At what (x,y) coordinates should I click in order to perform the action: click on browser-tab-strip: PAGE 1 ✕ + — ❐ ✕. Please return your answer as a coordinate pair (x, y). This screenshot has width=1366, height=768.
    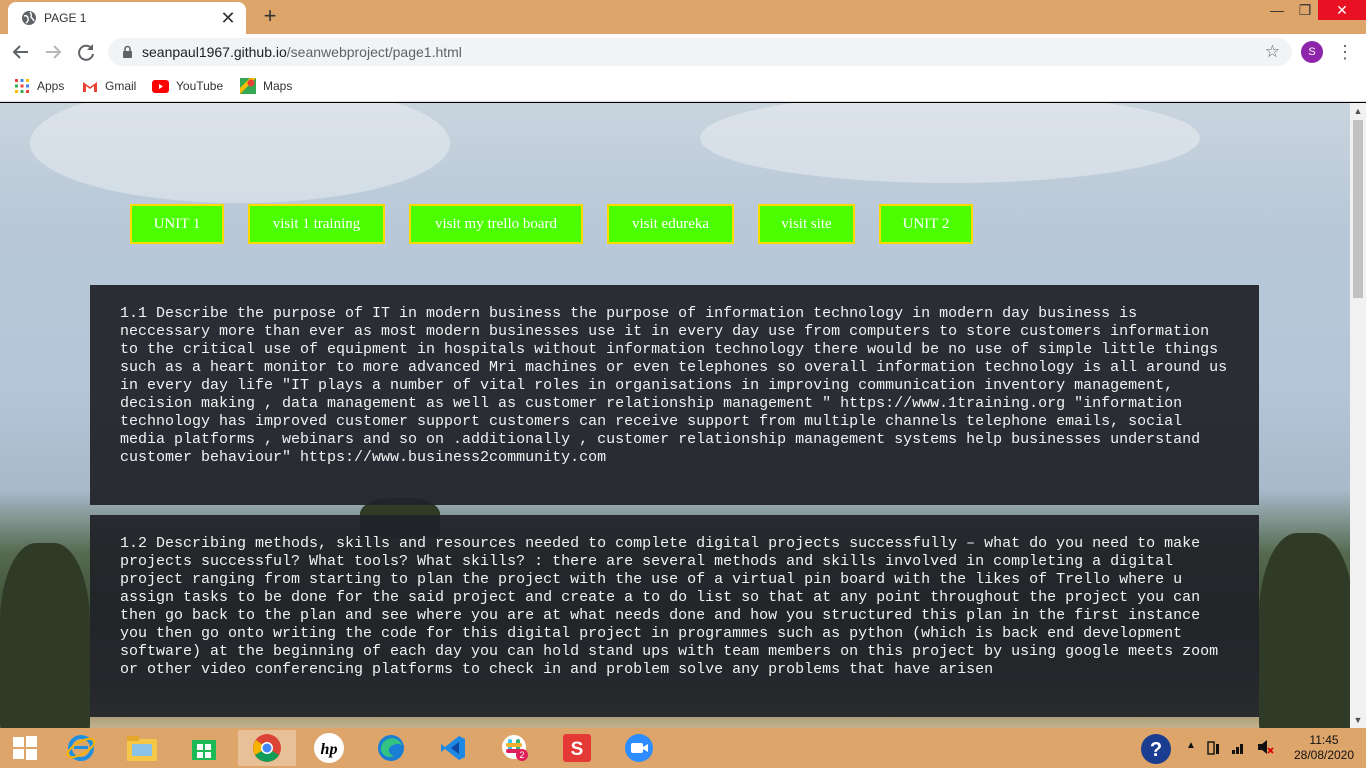
    Looking at the image, I should click on (683, 17).